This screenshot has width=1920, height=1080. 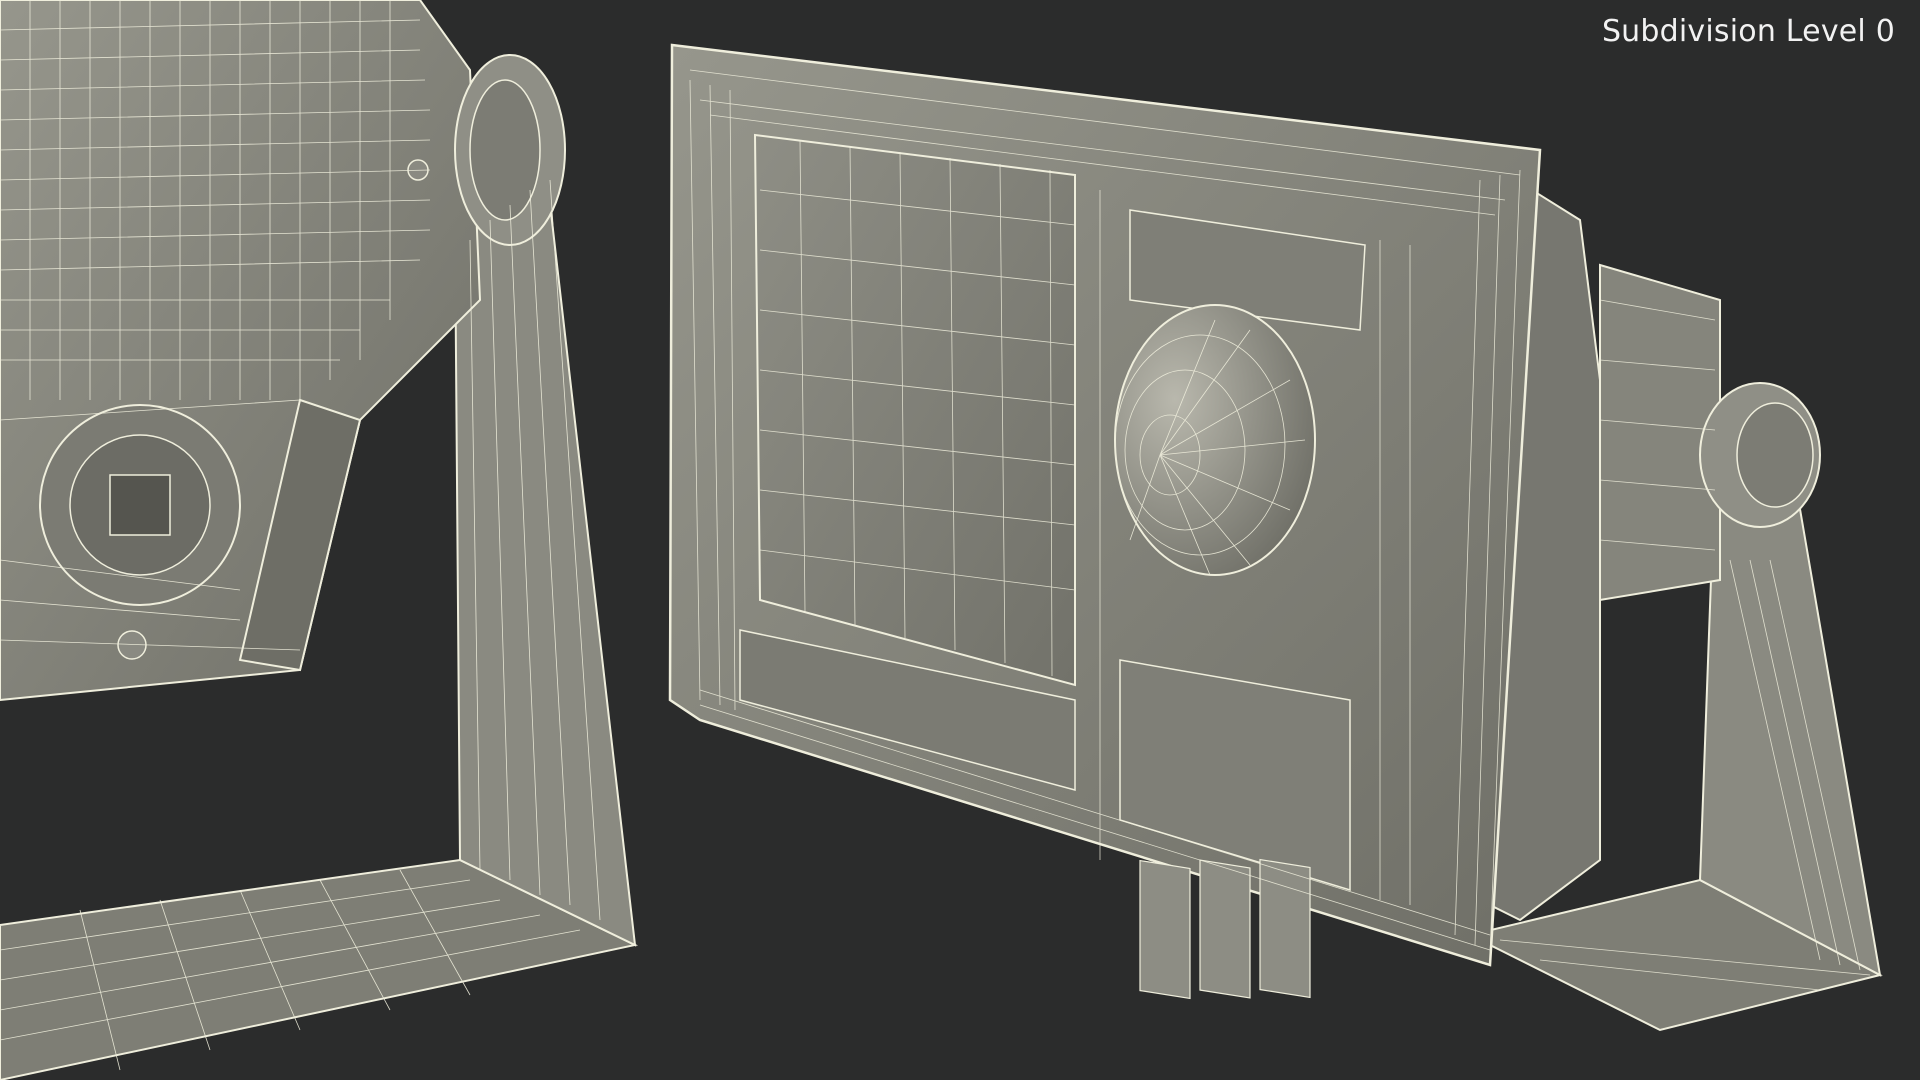 What do you see at coordinates (1775, 455) in the screenshot?
I see `right-knob-cap` at bounding box center [1775, 455].